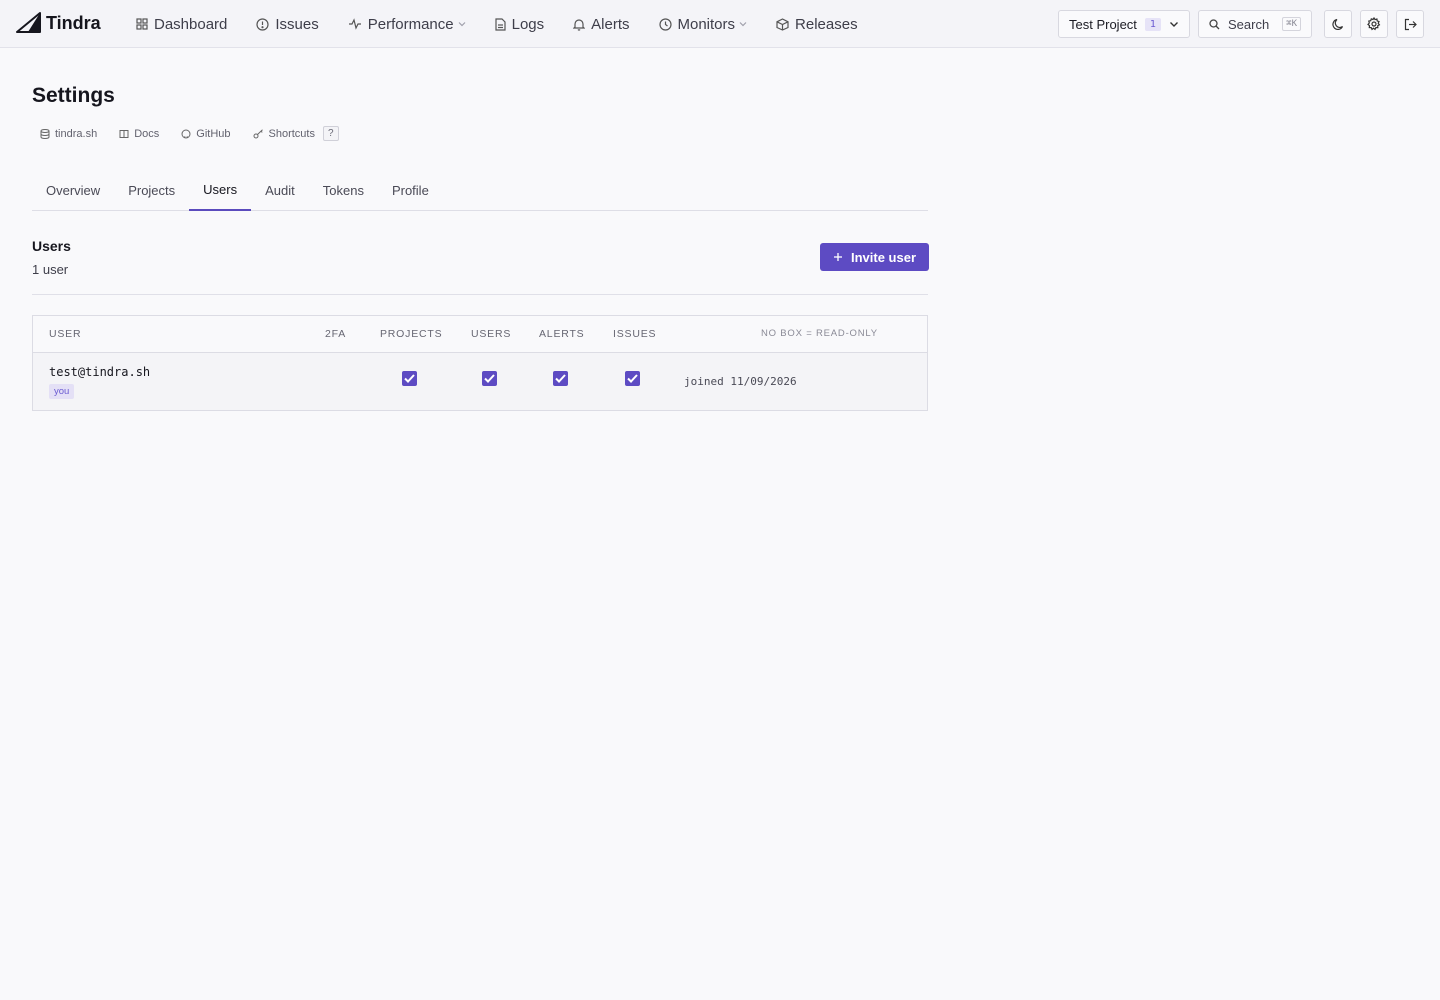  What do you see at coordinates (706, 24) in the screenshot?
I see `nav-label: Monitors` at bounding box center [706, 24].